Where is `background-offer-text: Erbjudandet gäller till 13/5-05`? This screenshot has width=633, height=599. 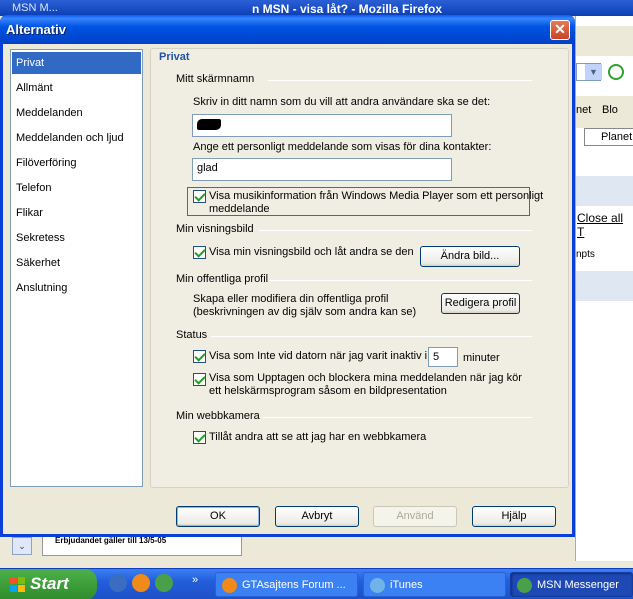 background-offer-text: Erbjudandet gäller till 13/5-05 is located at coordinates (111, 540).